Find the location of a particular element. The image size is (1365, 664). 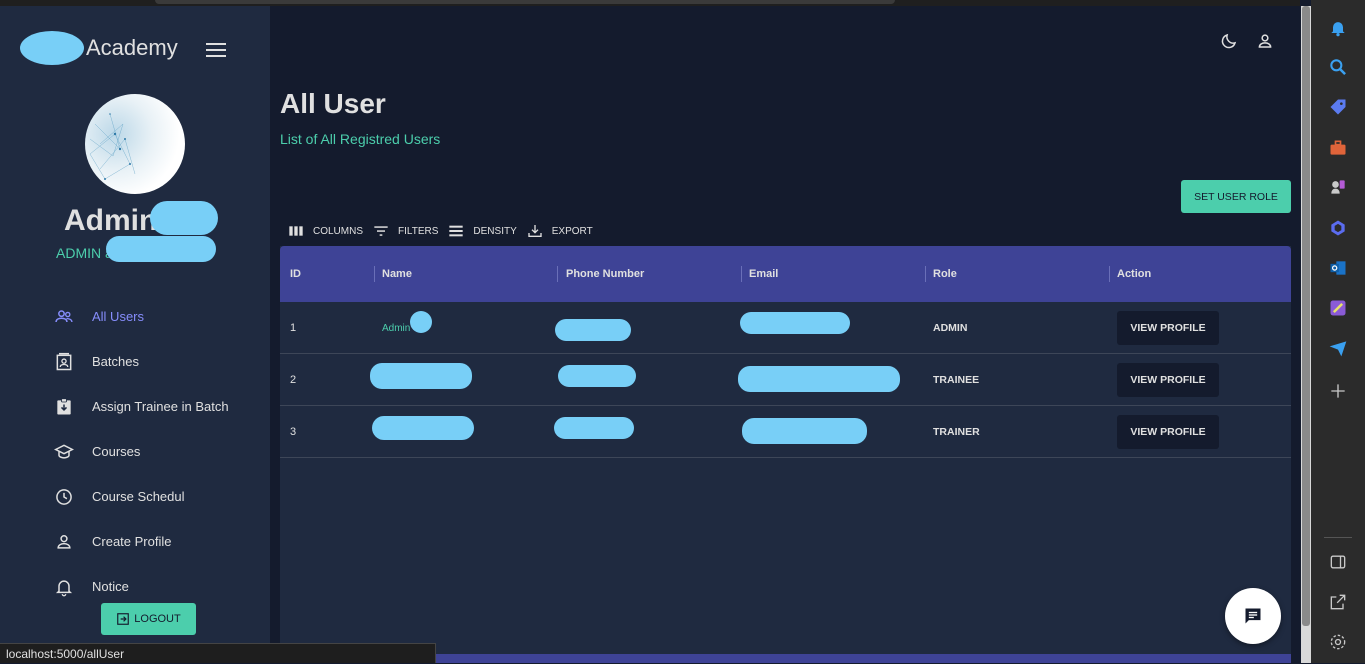

filters-label: FILTERS is located at coordinates (418, 231).